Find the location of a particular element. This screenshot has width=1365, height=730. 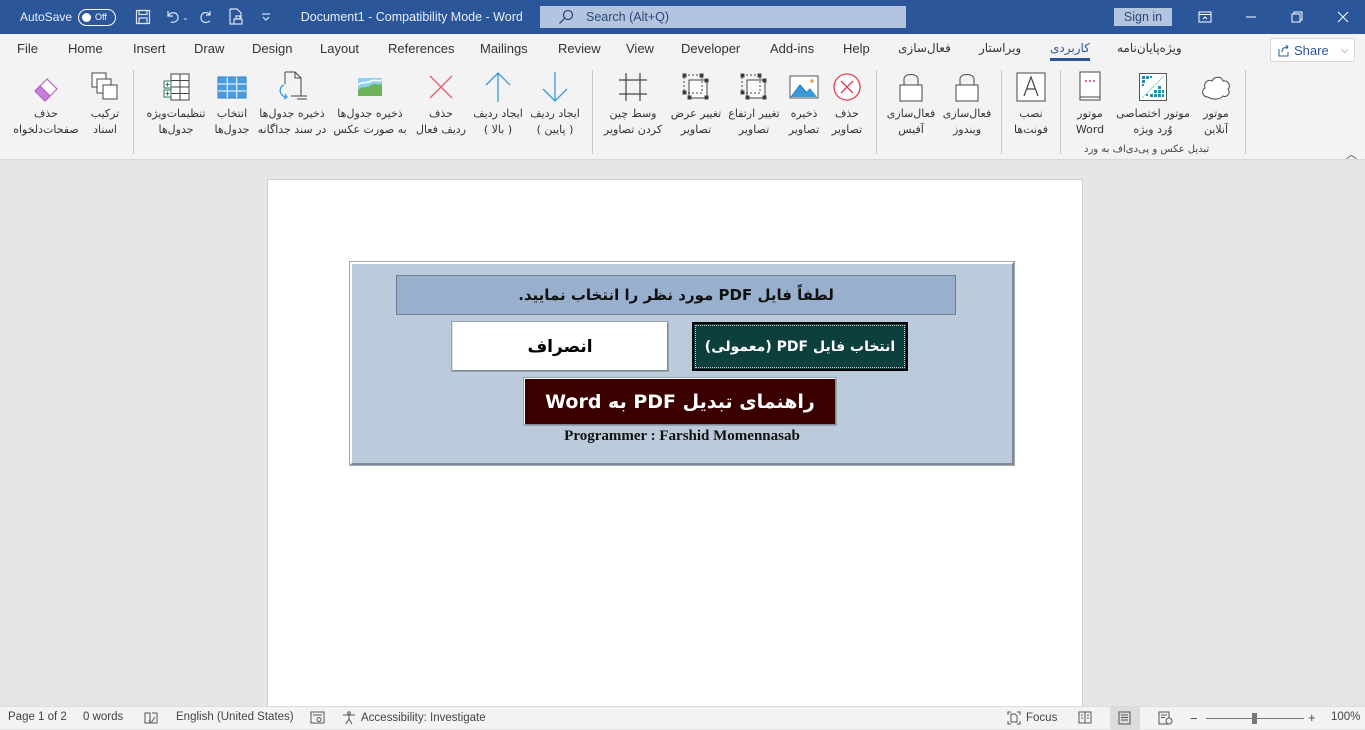

tab-references: References is located at coordinates (421, 48).